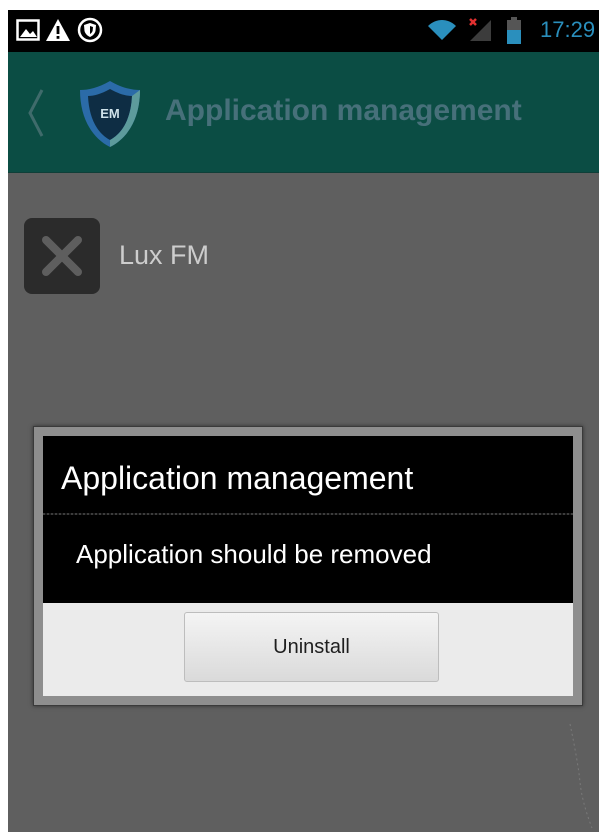 This screenshot has width=599, height=832. Describe the element at coordinates (164, 255) in the screenshot. I see `app-name: Lux FM` at that location.